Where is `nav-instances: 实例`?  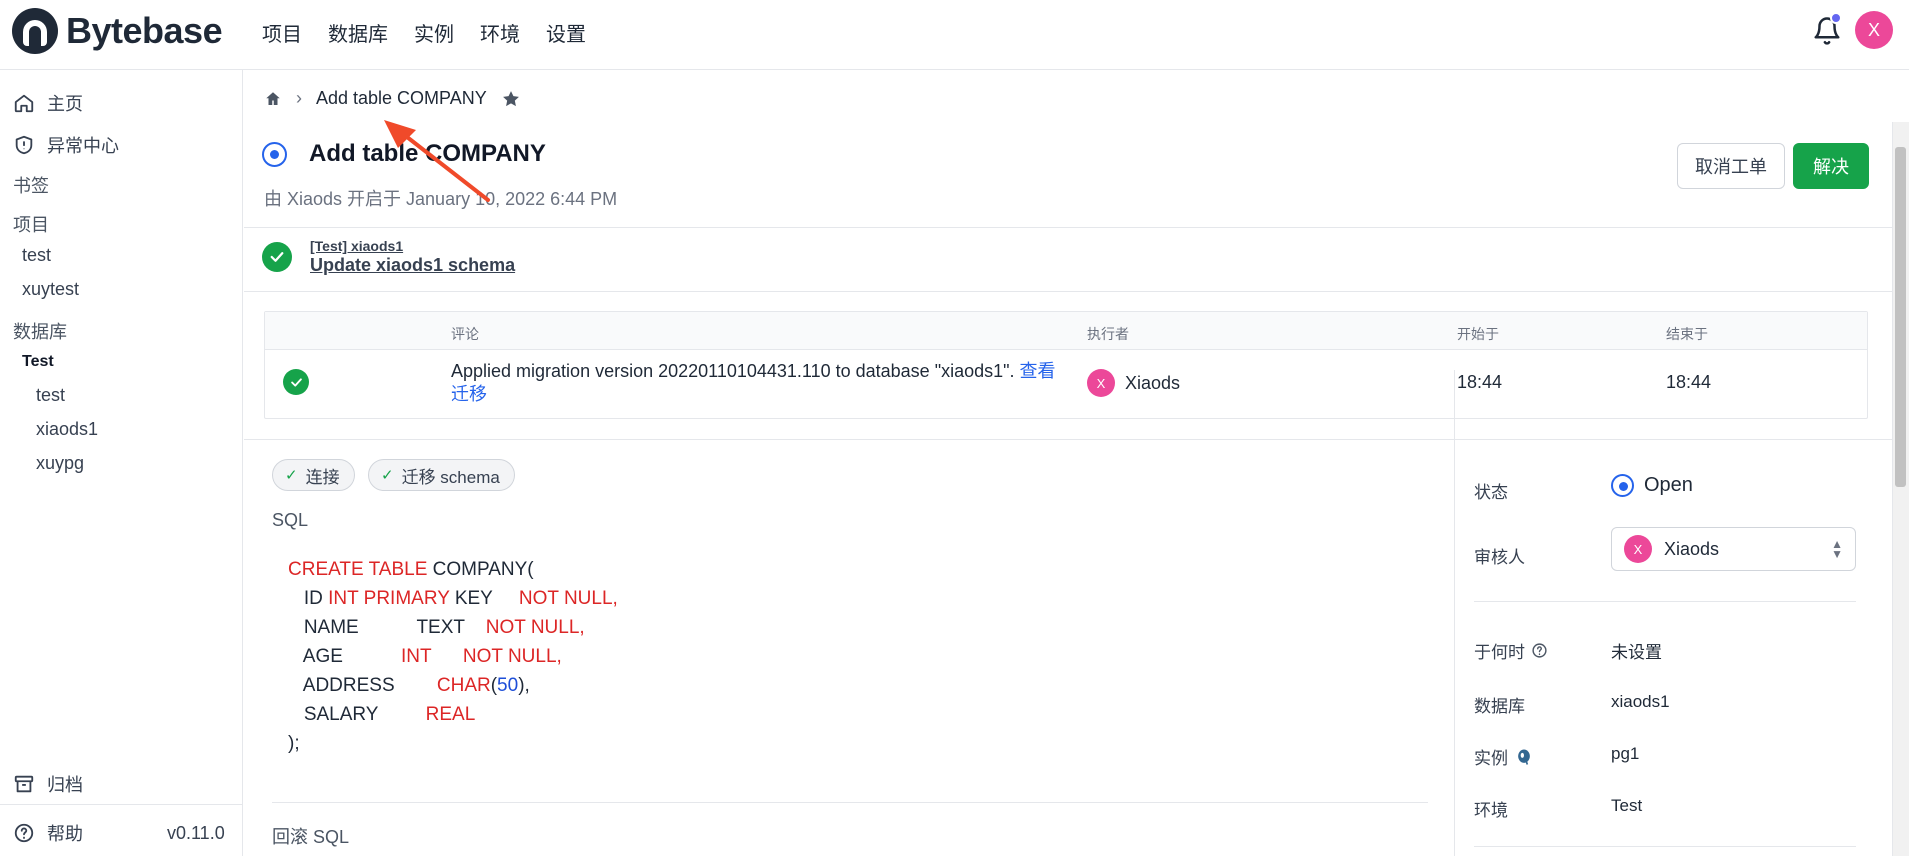
nav-instances: 实例 is located at coordinates (434, 32).